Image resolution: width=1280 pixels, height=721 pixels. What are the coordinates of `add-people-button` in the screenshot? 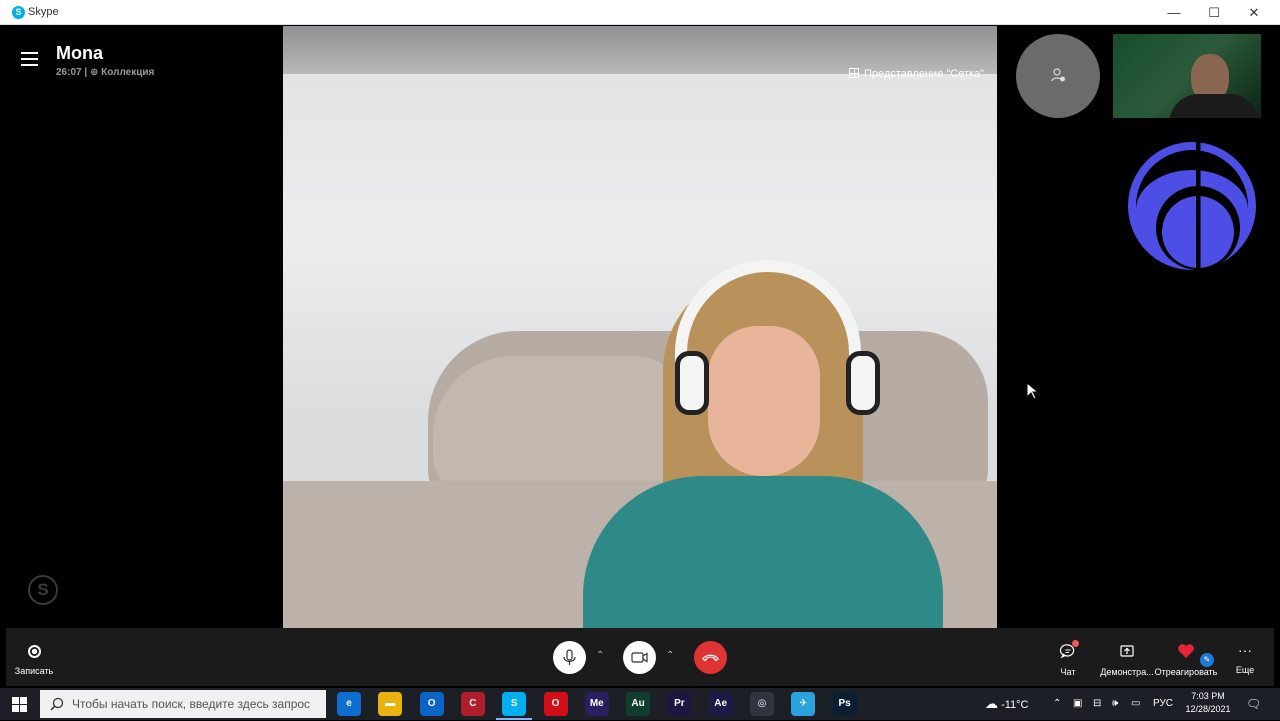 It's located at (1058, 76).